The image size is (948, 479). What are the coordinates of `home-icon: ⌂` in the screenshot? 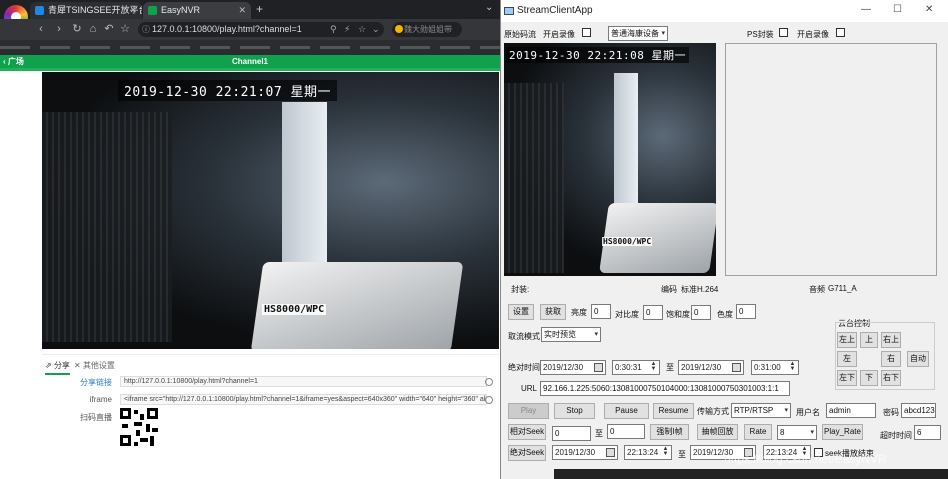 It's located at (93, 29).